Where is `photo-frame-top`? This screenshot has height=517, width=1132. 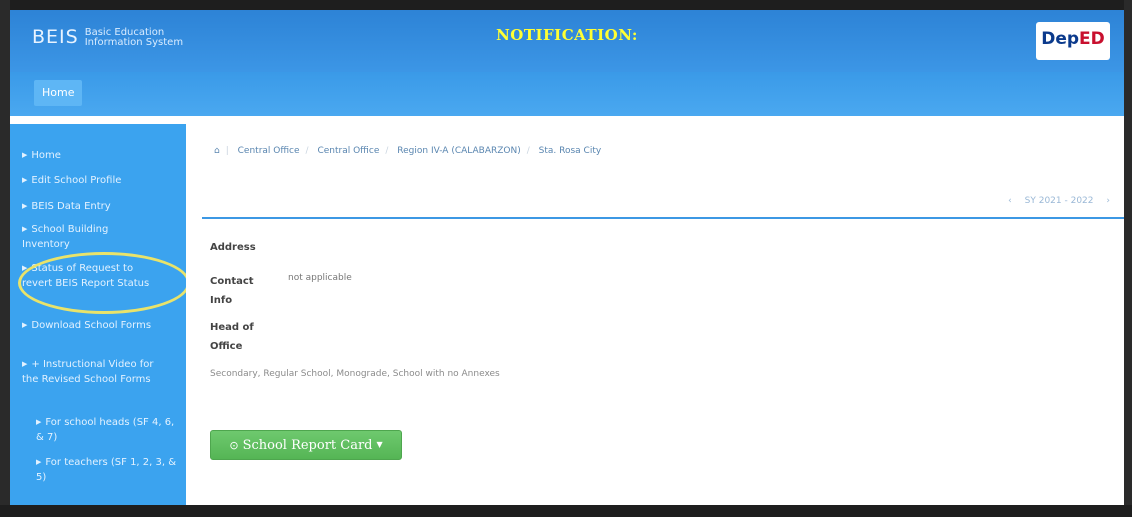 photo-frame-top is located at coordinates (566, 5).